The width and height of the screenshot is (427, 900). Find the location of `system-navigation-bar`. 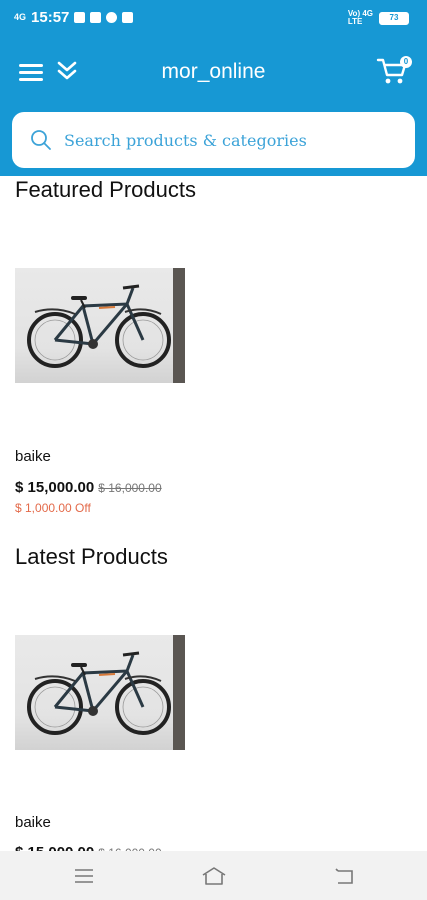

system-navigation-bar is located at coordinates (213, 875).